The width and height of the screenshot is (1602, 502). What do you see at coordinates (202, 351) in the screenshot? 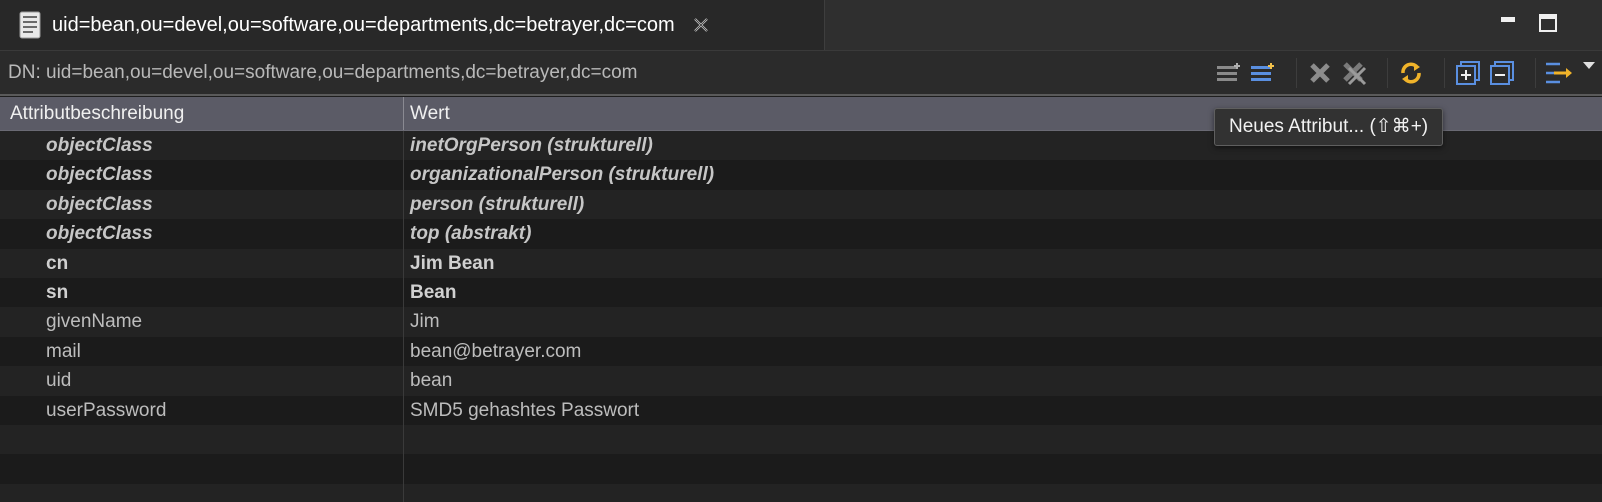
I see `attribute-name-cell: mail` at bounding box center [202, 351].